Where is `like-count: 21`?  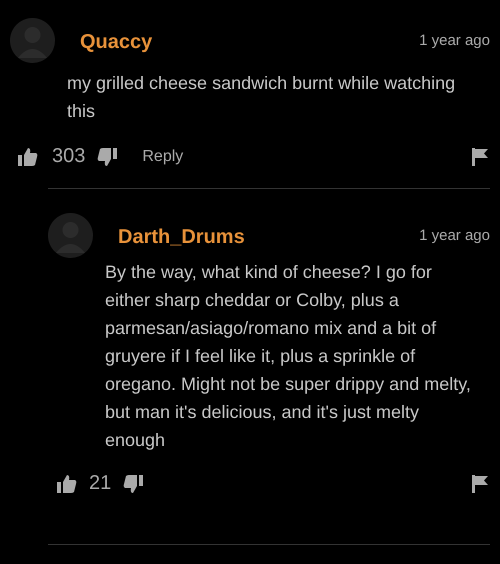
like-count: 21 is located at coordinates (100, 483).